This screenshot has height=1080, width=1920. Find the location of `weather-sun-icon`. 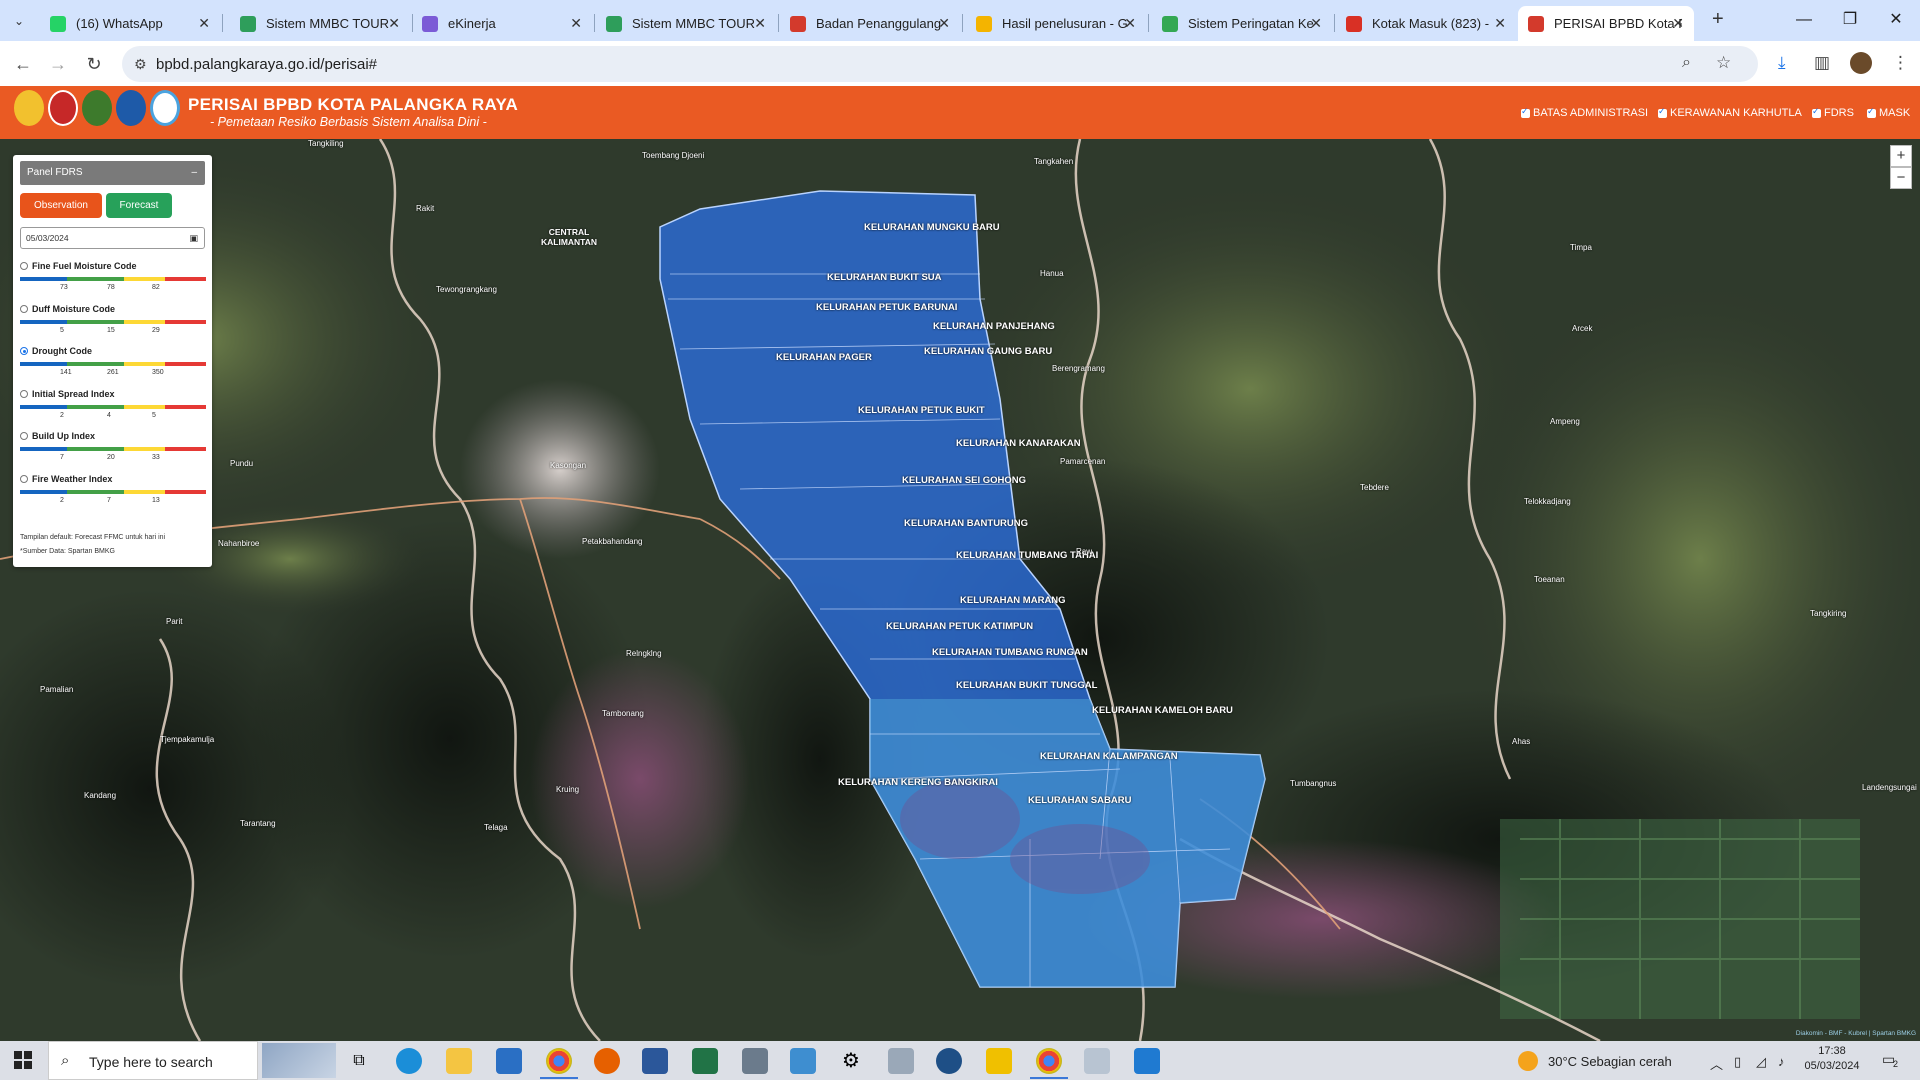

weather-sun-icon is located at coordinates (1528, 1061).